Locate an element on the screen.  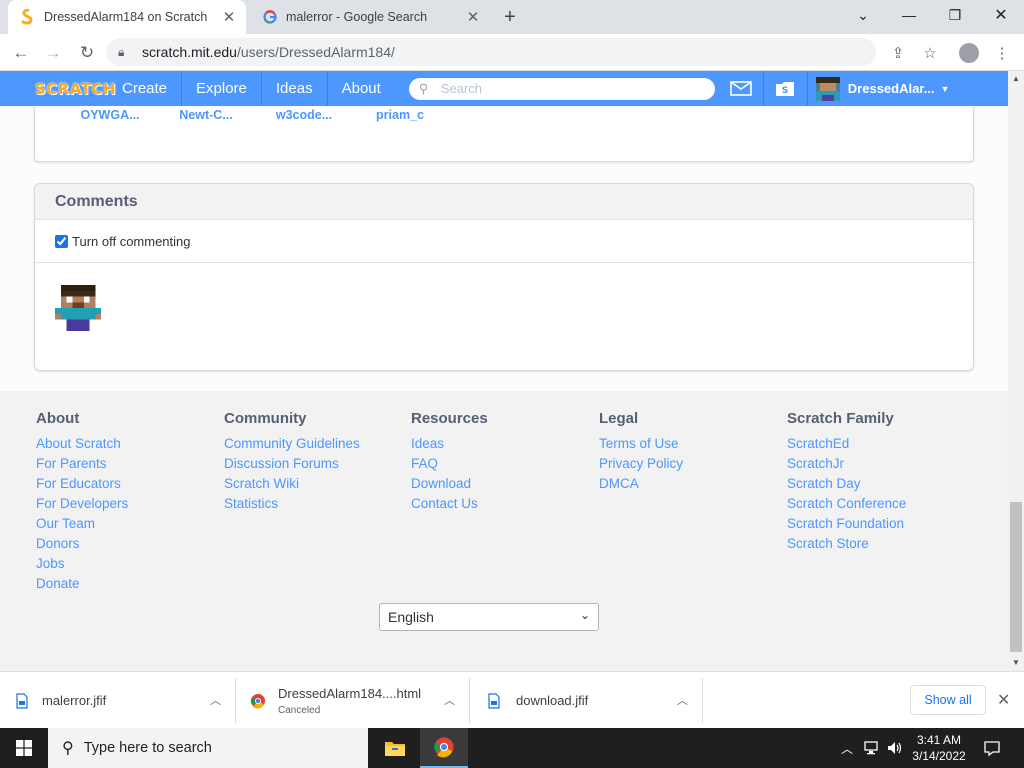
volume-icon is located at coordinates (895, 748).